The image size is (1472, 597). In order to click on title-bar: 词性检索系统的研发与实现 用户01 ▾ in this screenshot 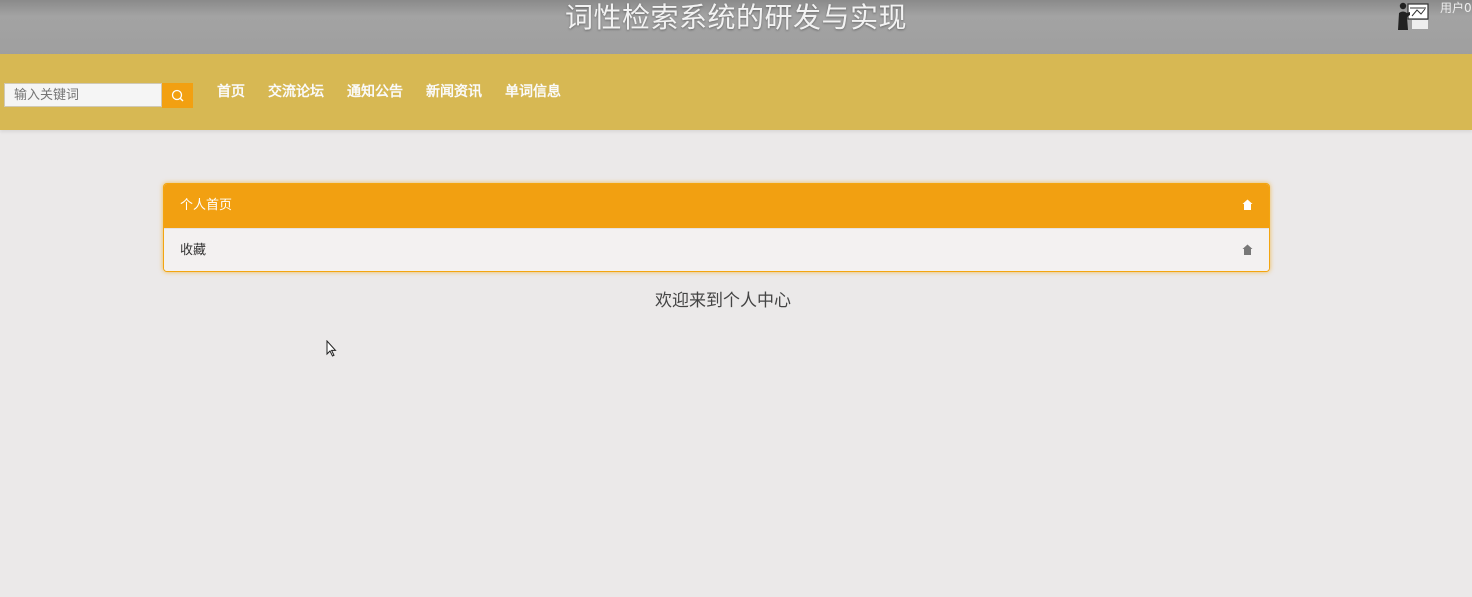, I will do `click(736, 27)`.